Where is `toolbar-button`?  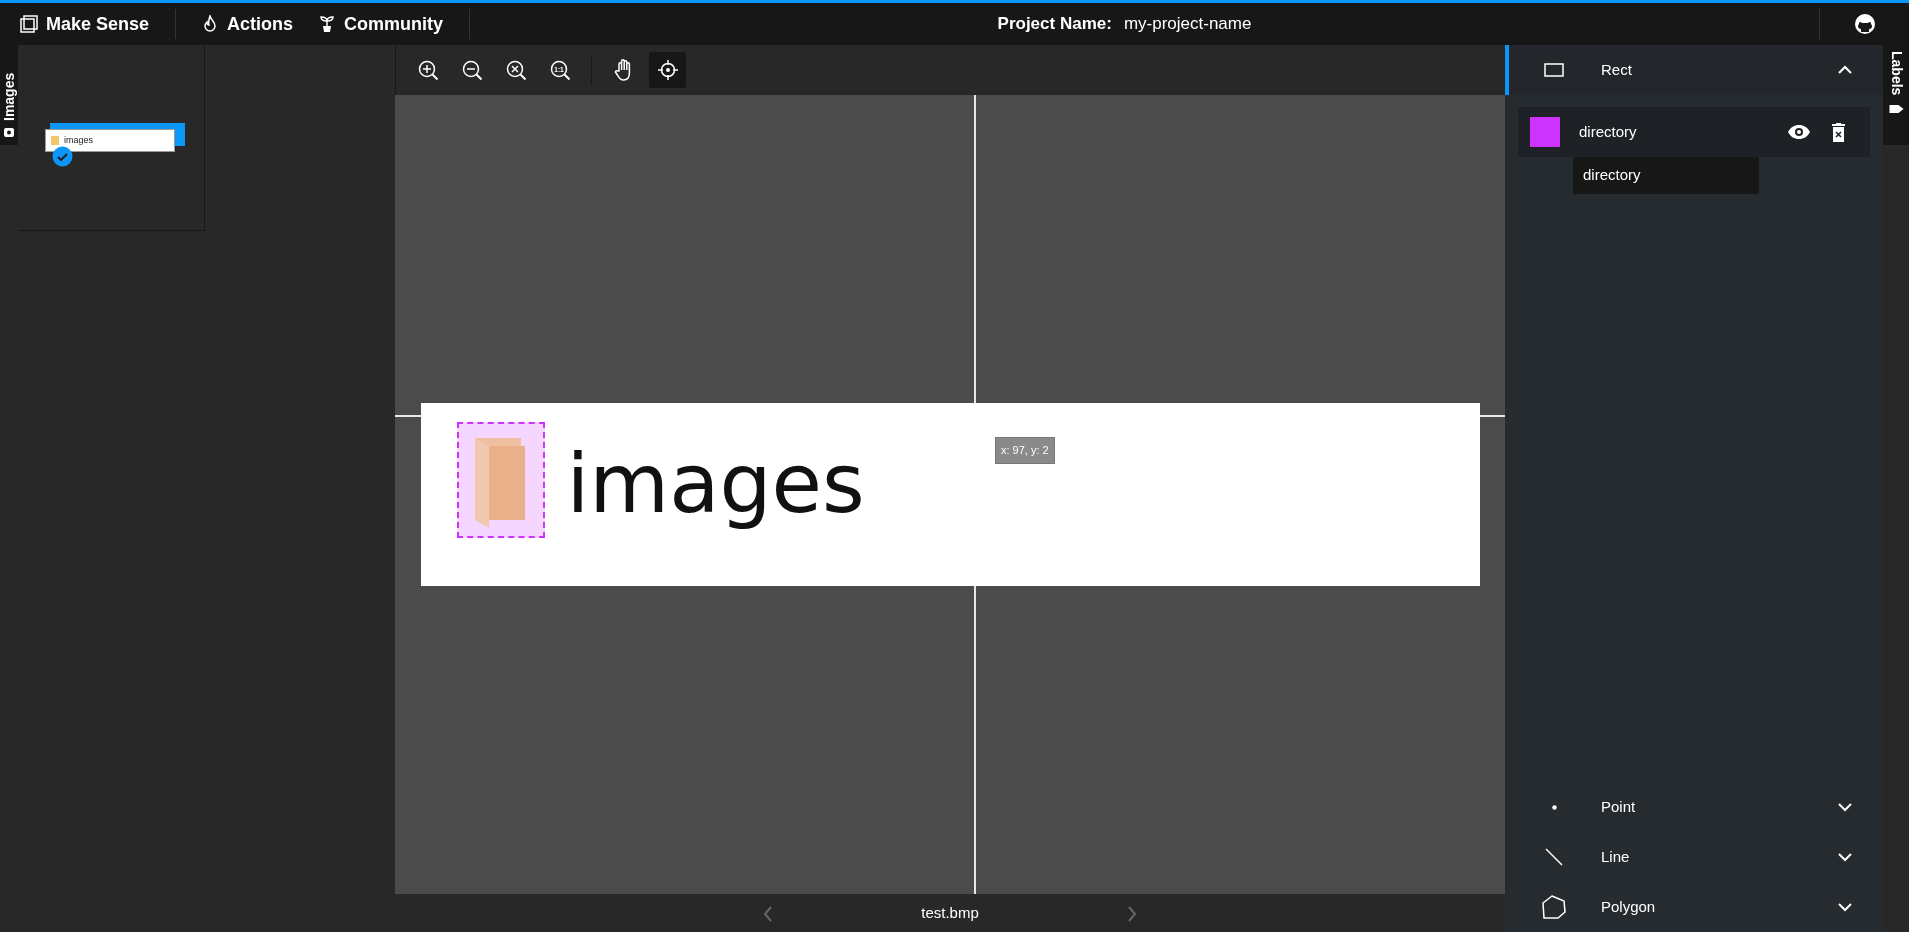 toolbar-button is located at coordinates (667, 70).